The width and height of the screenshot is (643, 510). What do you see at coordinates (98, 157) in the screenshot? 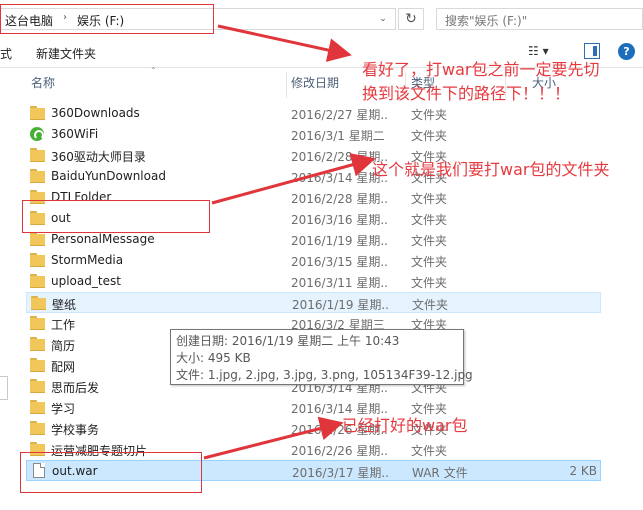
I see `file-name: 360驱动大师目录` at bounding box center [98, 157].